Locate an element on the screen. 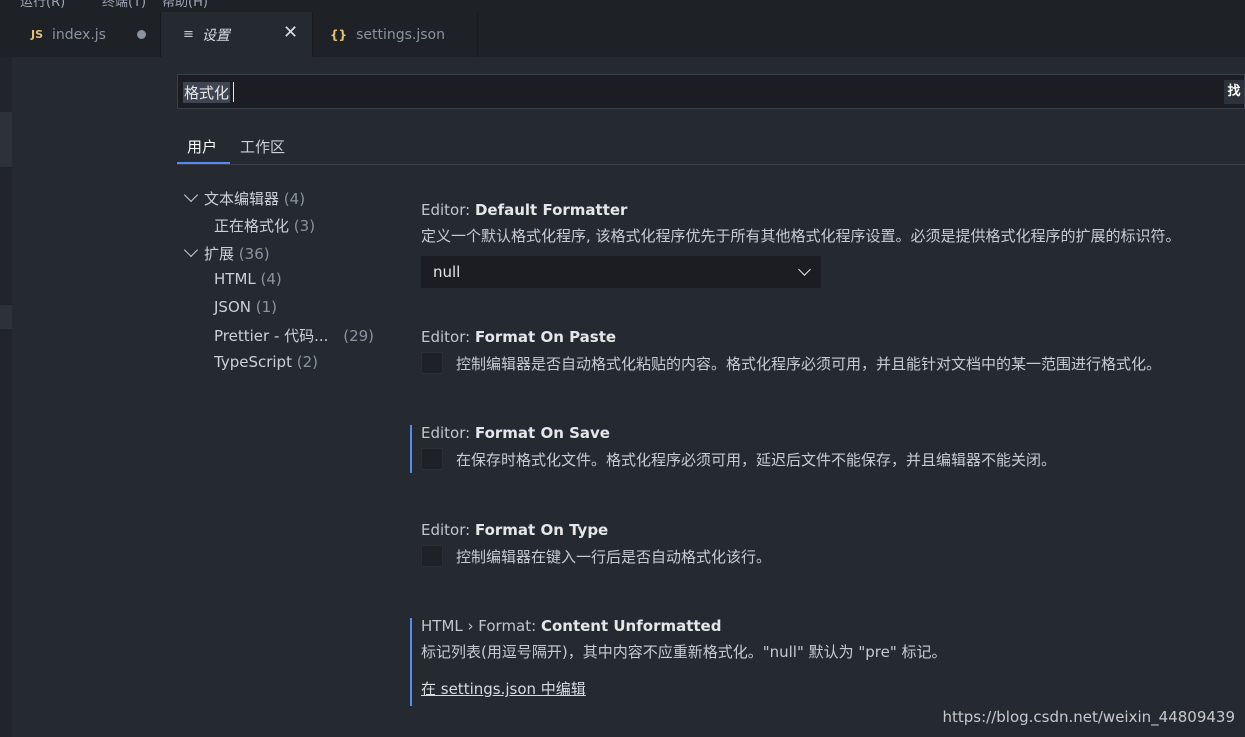  side-bar-edge is located at coordinates (6, 397).